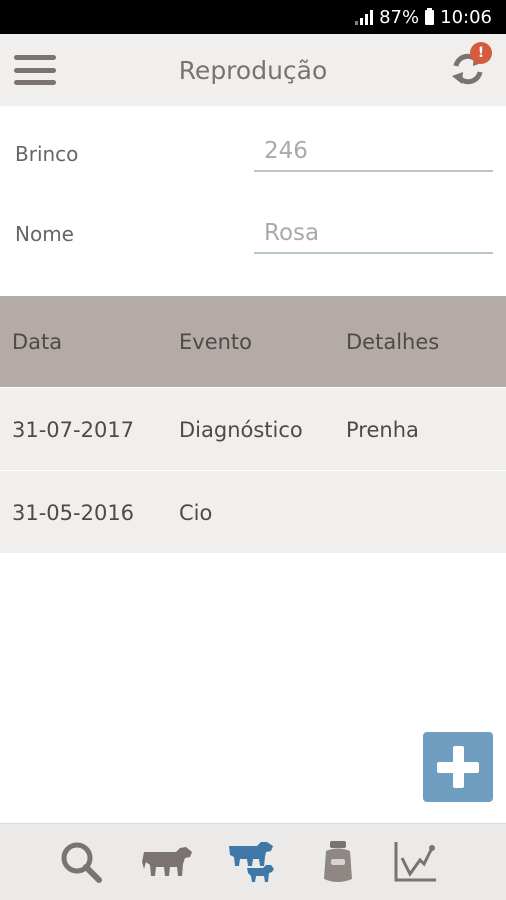  What do you see at coordinates (241, 429) in the screenshot?
I see `cell-evento: Diagnóstico` at bounding box center [241, 429].